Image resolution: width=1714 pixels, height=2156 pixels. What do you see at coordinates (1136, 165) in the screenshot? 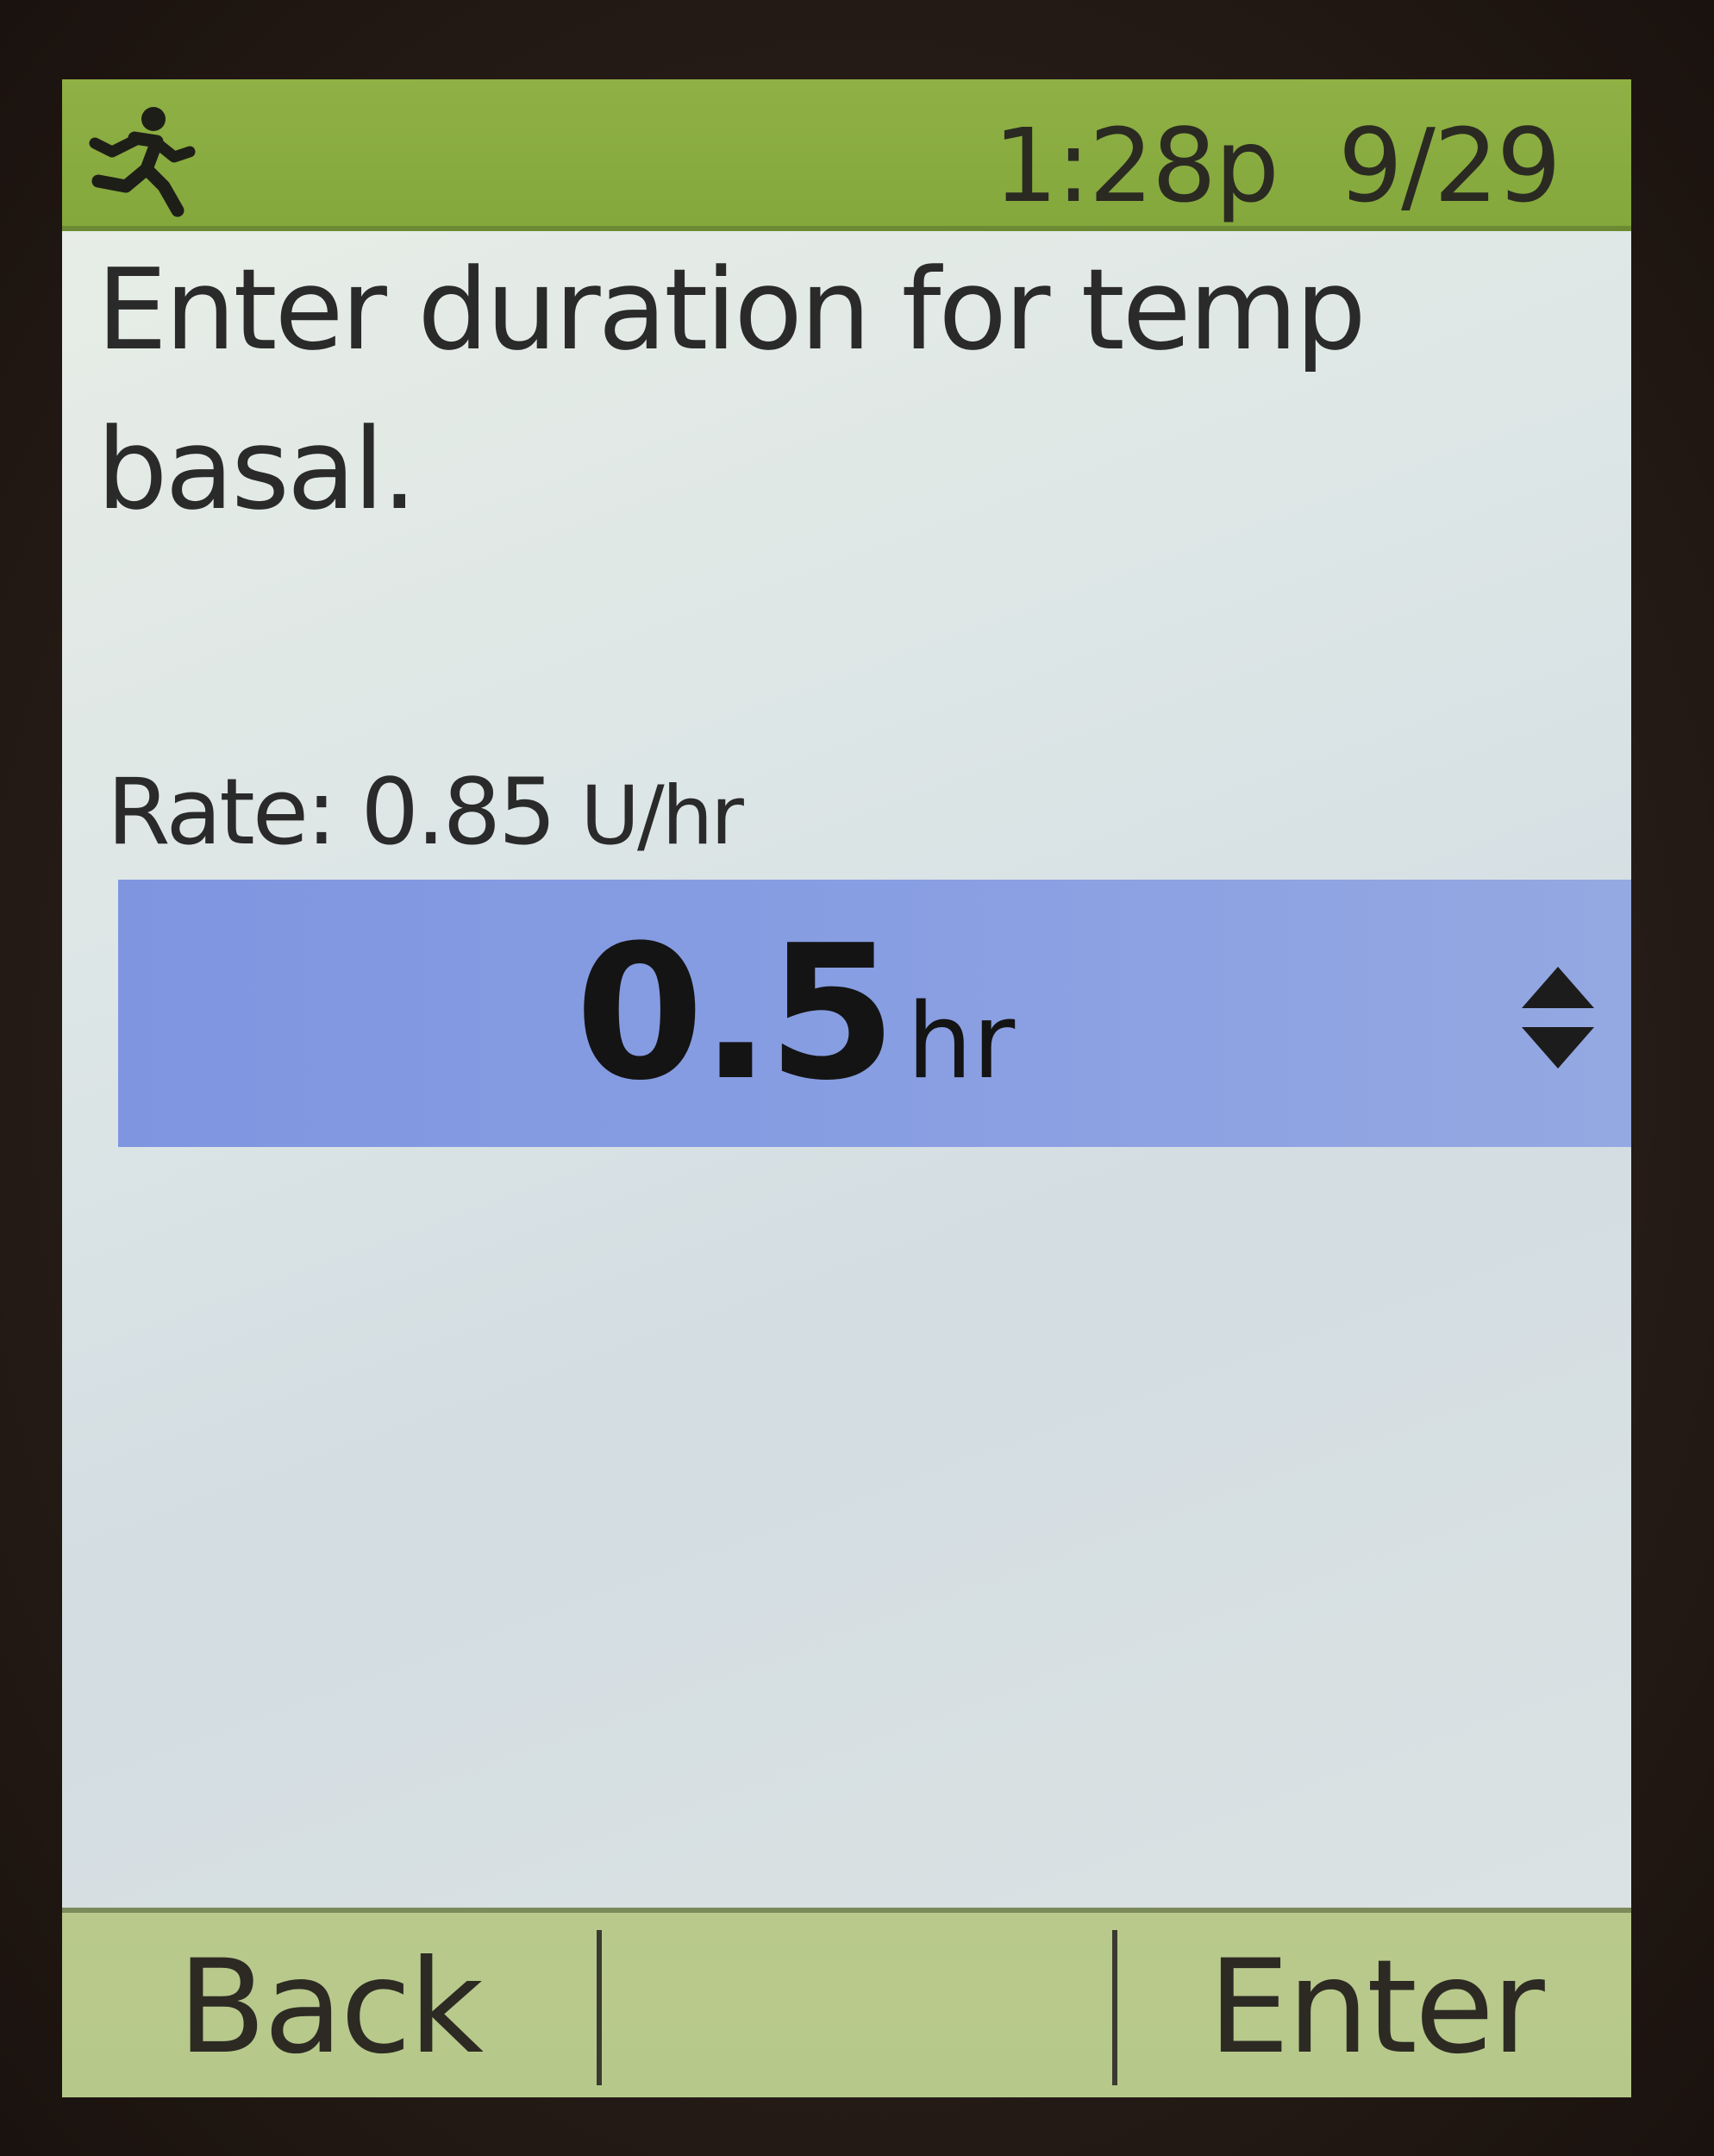
I see `status-time: 1:28p` at bounding box center [1136, 165].